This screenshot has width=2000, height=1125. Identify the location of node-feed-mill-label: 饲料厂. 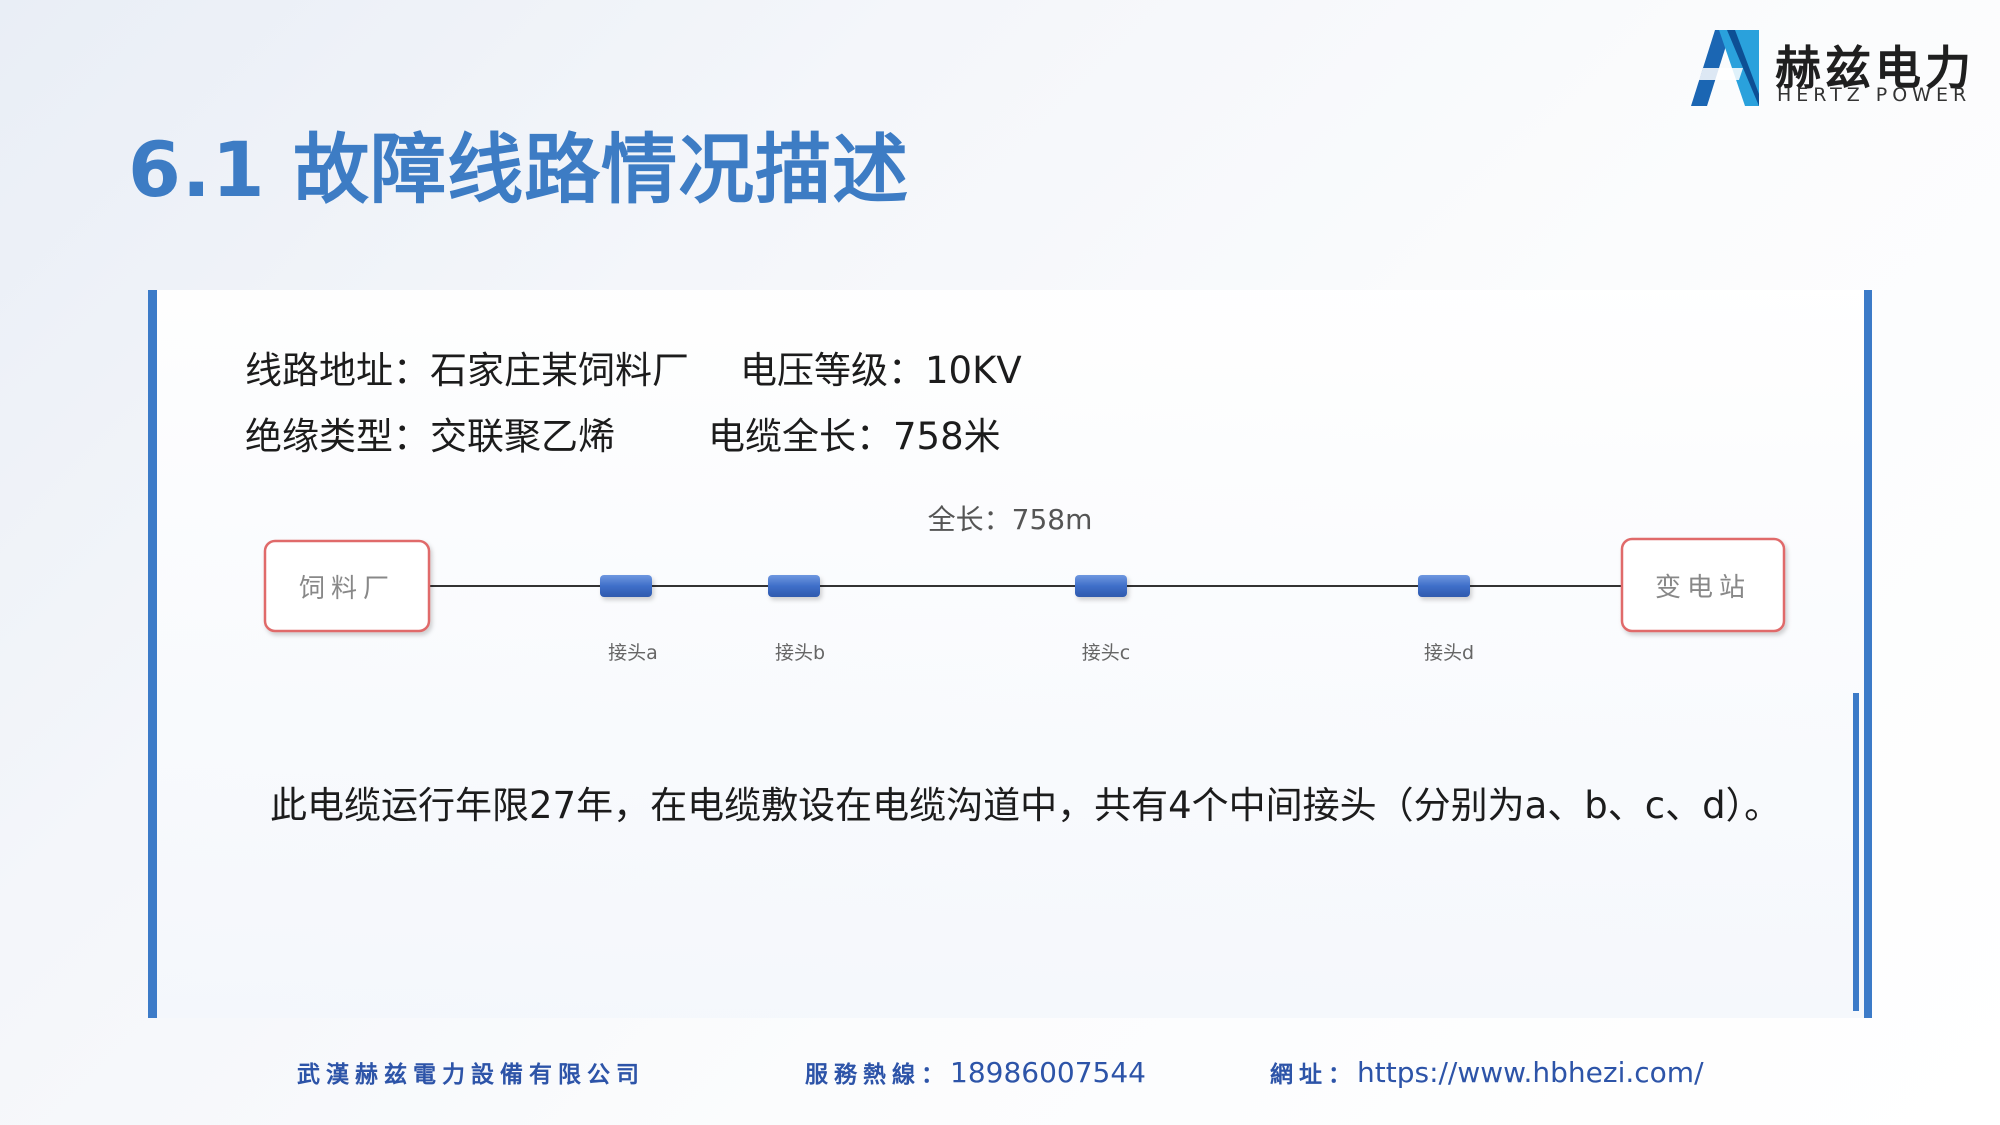
(347, 589).